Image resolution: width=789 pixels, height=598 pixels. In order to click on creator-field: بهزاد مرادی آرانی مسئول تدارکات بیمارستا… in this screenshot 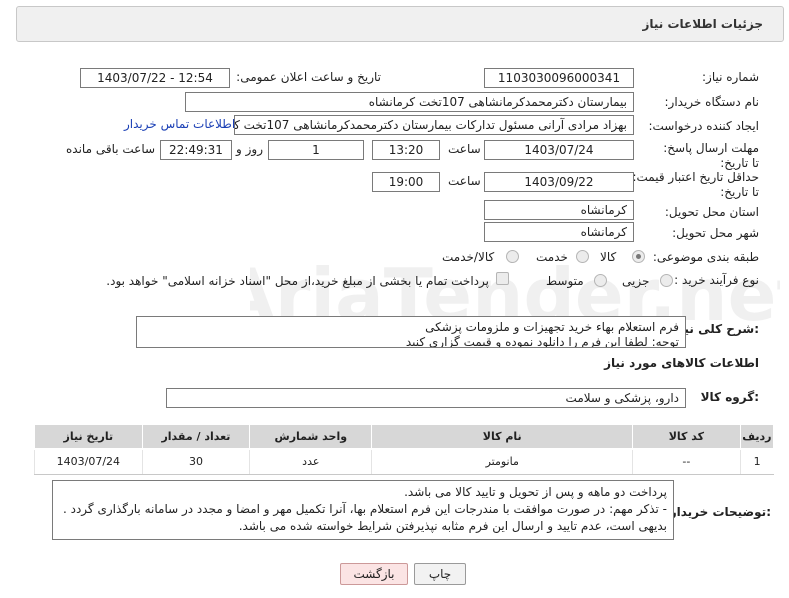, I will do `click(434, 125)`.